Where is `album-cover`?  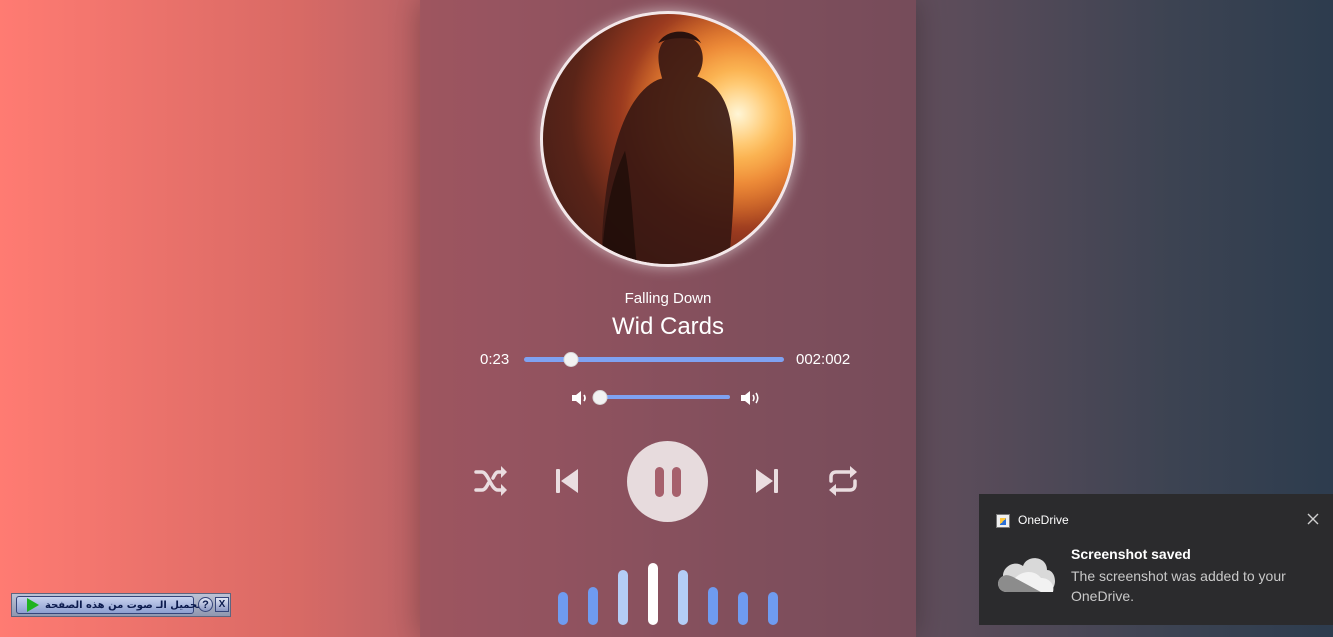
album-cover is located at coordinates (668, 139).